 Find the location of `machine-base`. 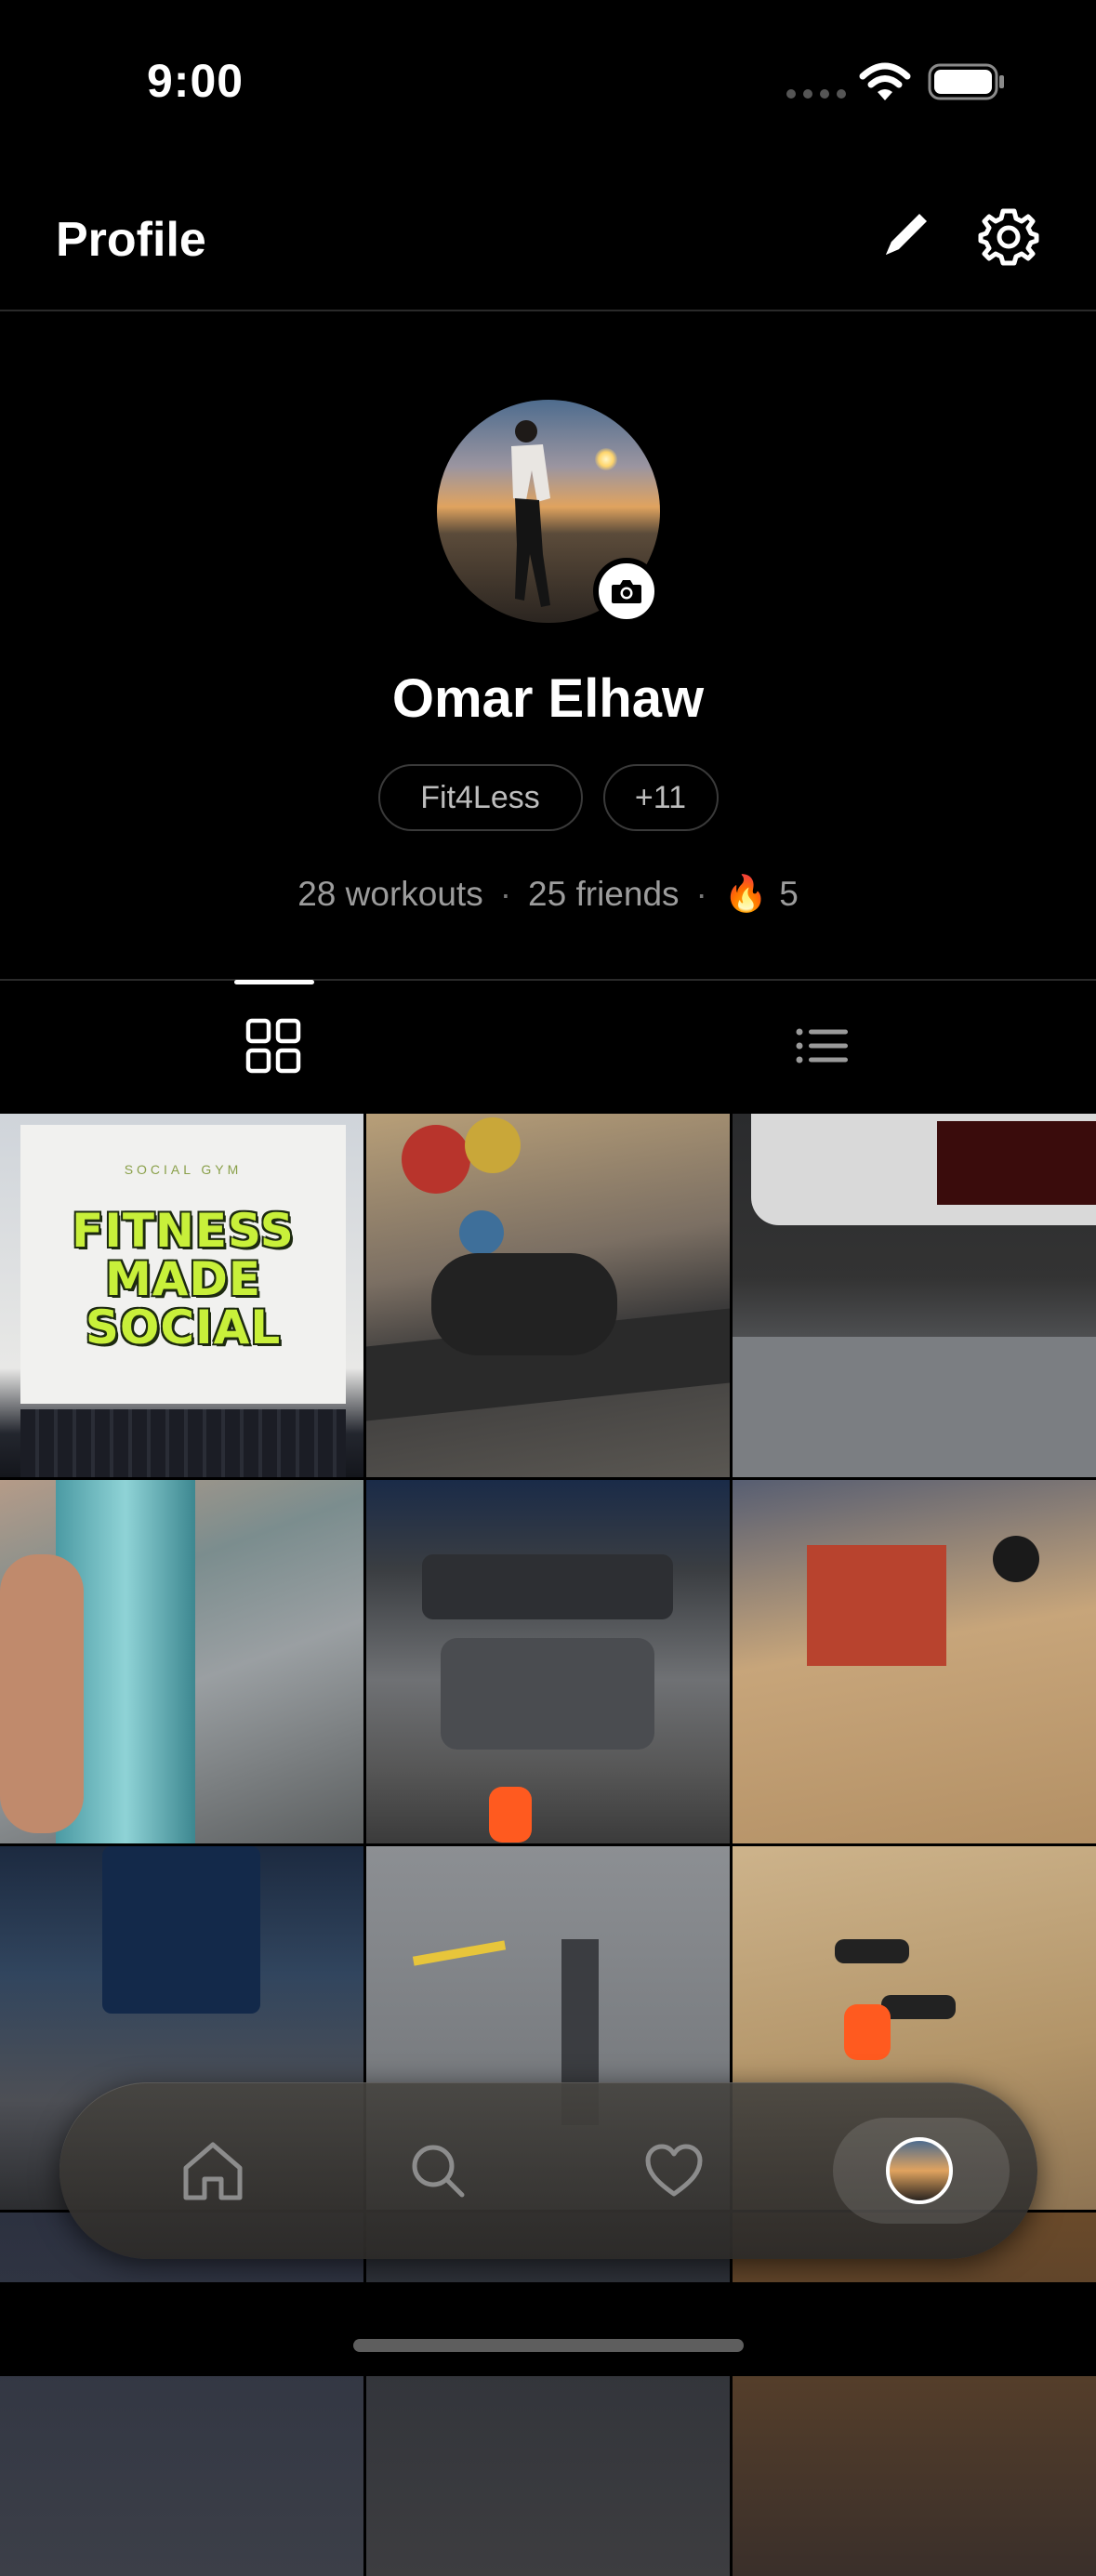

machine-base is located at coordinates (914, 1407).